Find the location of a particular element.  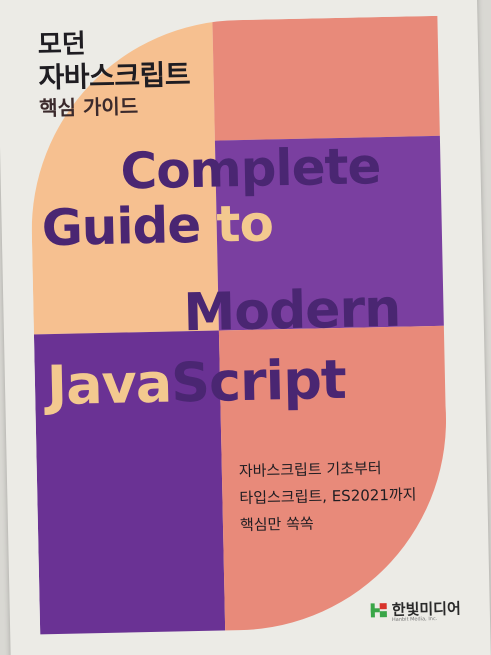

hanbit-logo-icon is located at coordinates (378, 609).